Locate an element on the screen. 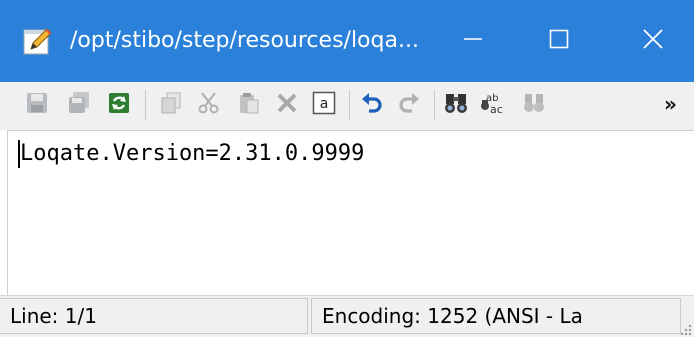 This screenshot has height=340, width=694. reload-icon is located at coordinates (119, 105).